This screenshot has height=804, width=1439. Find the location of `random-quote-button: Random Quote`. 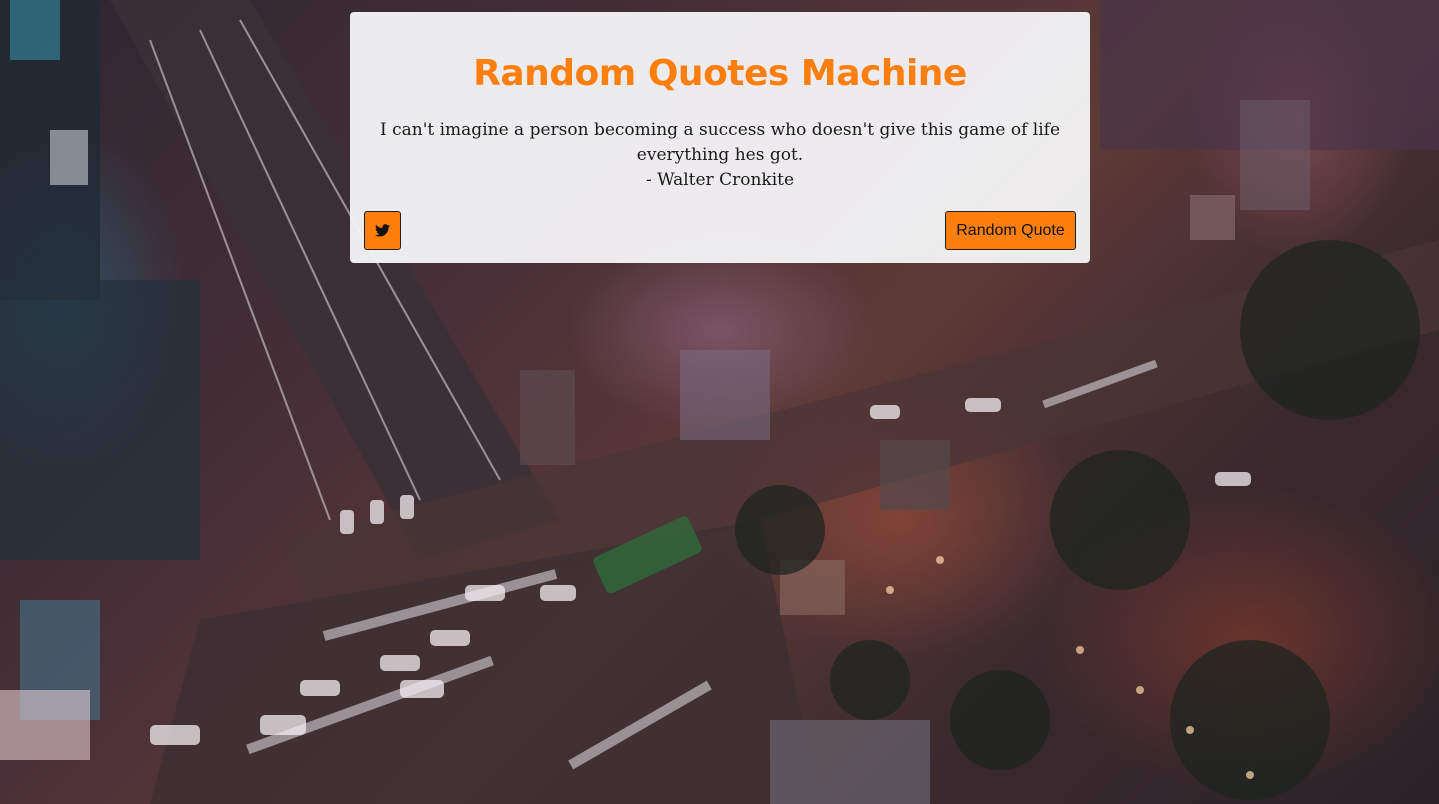

random-quote-button: Random Quote is located at coordinates (1010, 230).